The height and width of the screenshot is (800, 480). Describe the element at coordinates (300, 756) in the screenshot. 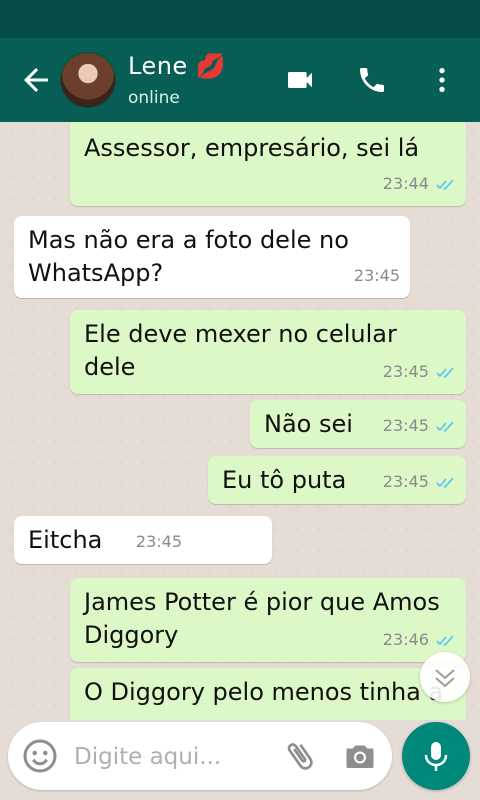

I see `attach-icon` at that location.